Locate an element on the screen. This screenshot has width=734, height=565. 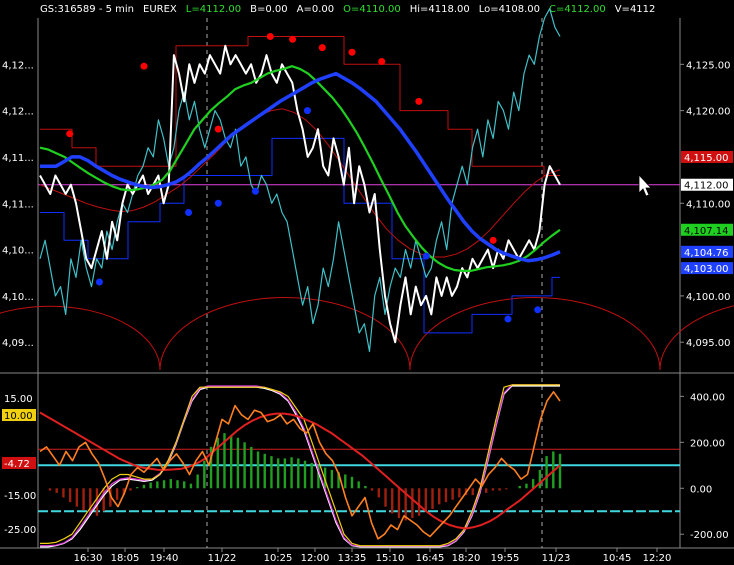
time-tick-label: 11/22 is located at coordinates (222, 558).